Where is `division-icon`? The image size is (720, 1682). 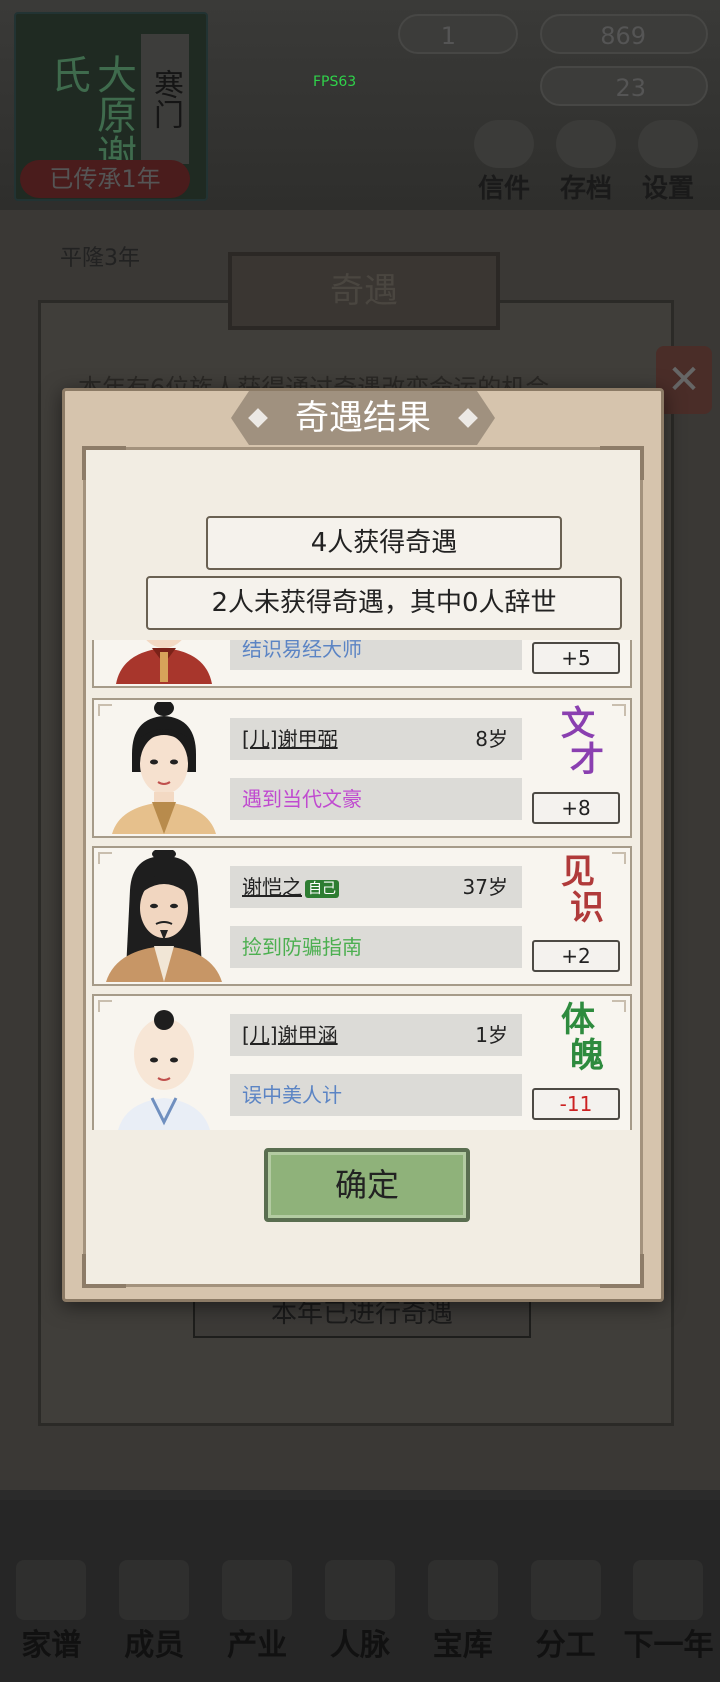 division-icon is located at coordinates (565, 1590).